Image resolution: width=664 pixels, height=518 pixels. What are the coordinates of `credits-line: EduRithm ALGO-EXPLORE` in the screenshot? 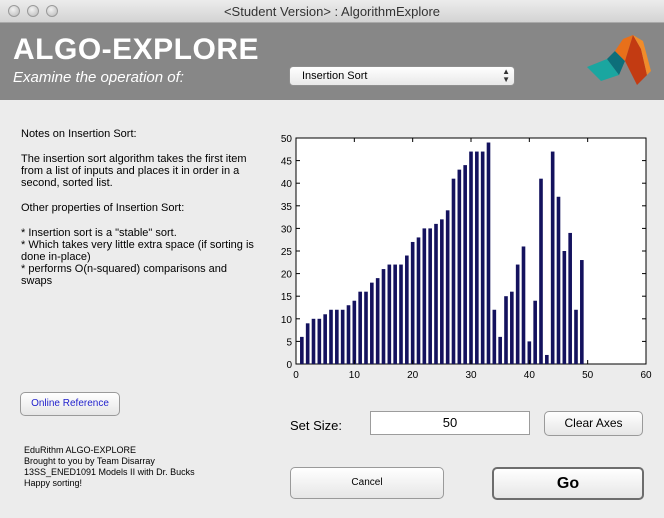 It's located at (80, 450).